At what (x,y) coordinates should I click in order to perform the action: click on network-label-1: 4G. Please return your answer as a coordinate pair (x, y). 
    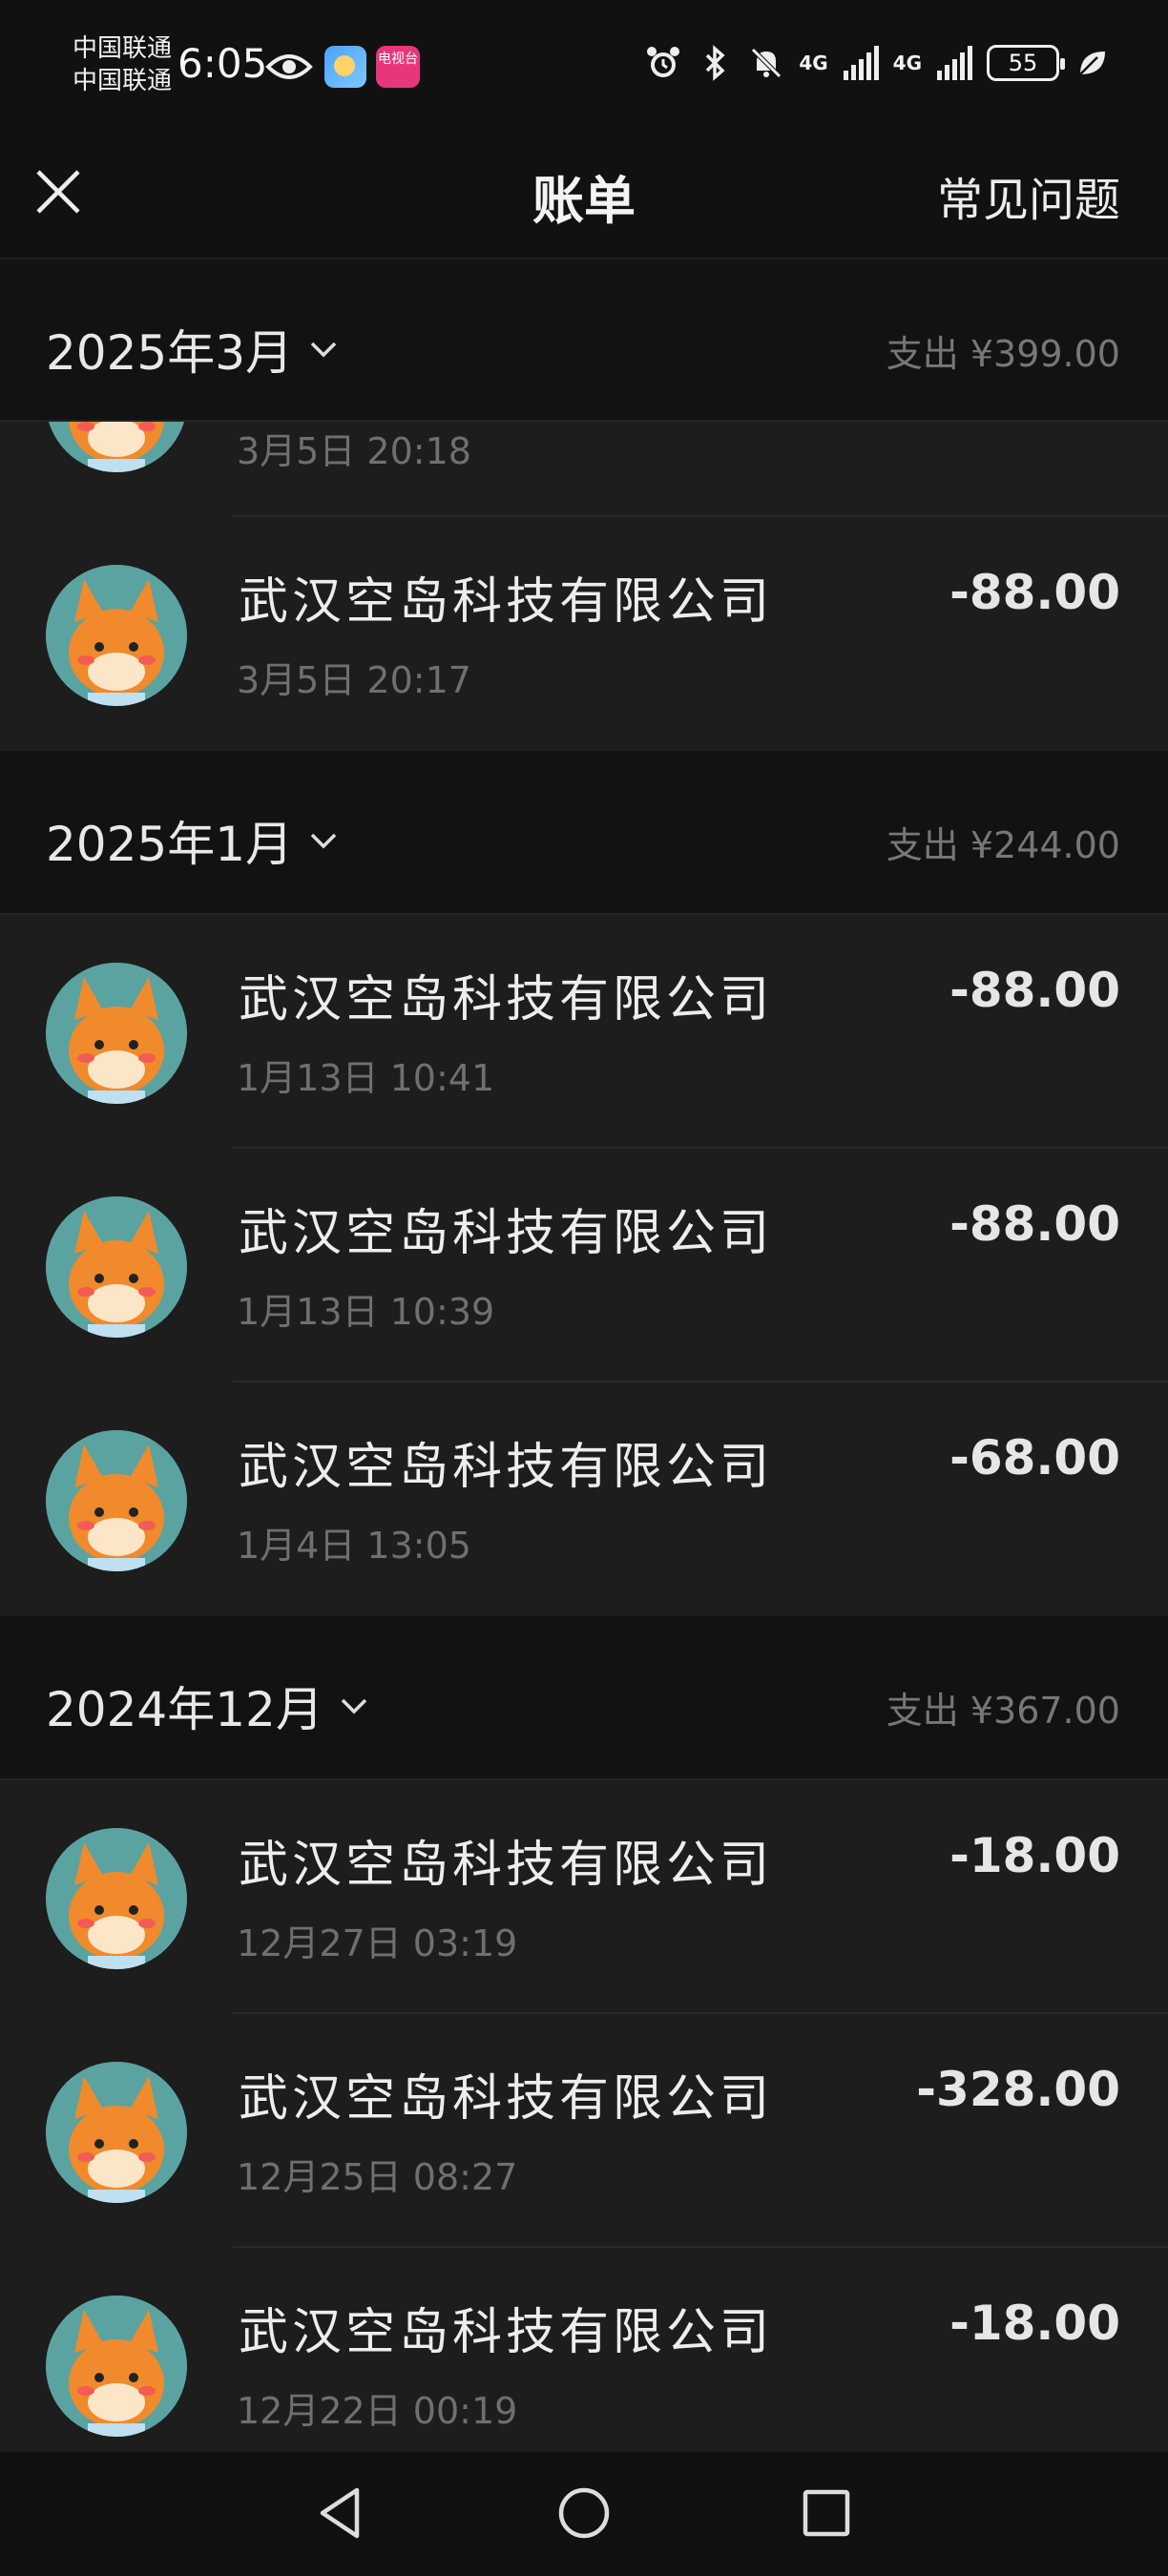
    Looking at the image, I should click on (813, 63).